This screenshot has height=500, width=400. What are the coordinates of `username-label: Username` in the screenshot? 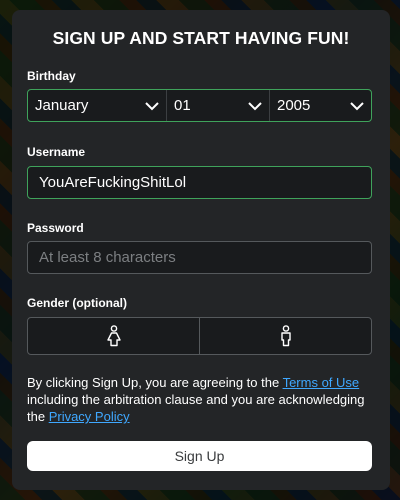 It's located at (56, 152).